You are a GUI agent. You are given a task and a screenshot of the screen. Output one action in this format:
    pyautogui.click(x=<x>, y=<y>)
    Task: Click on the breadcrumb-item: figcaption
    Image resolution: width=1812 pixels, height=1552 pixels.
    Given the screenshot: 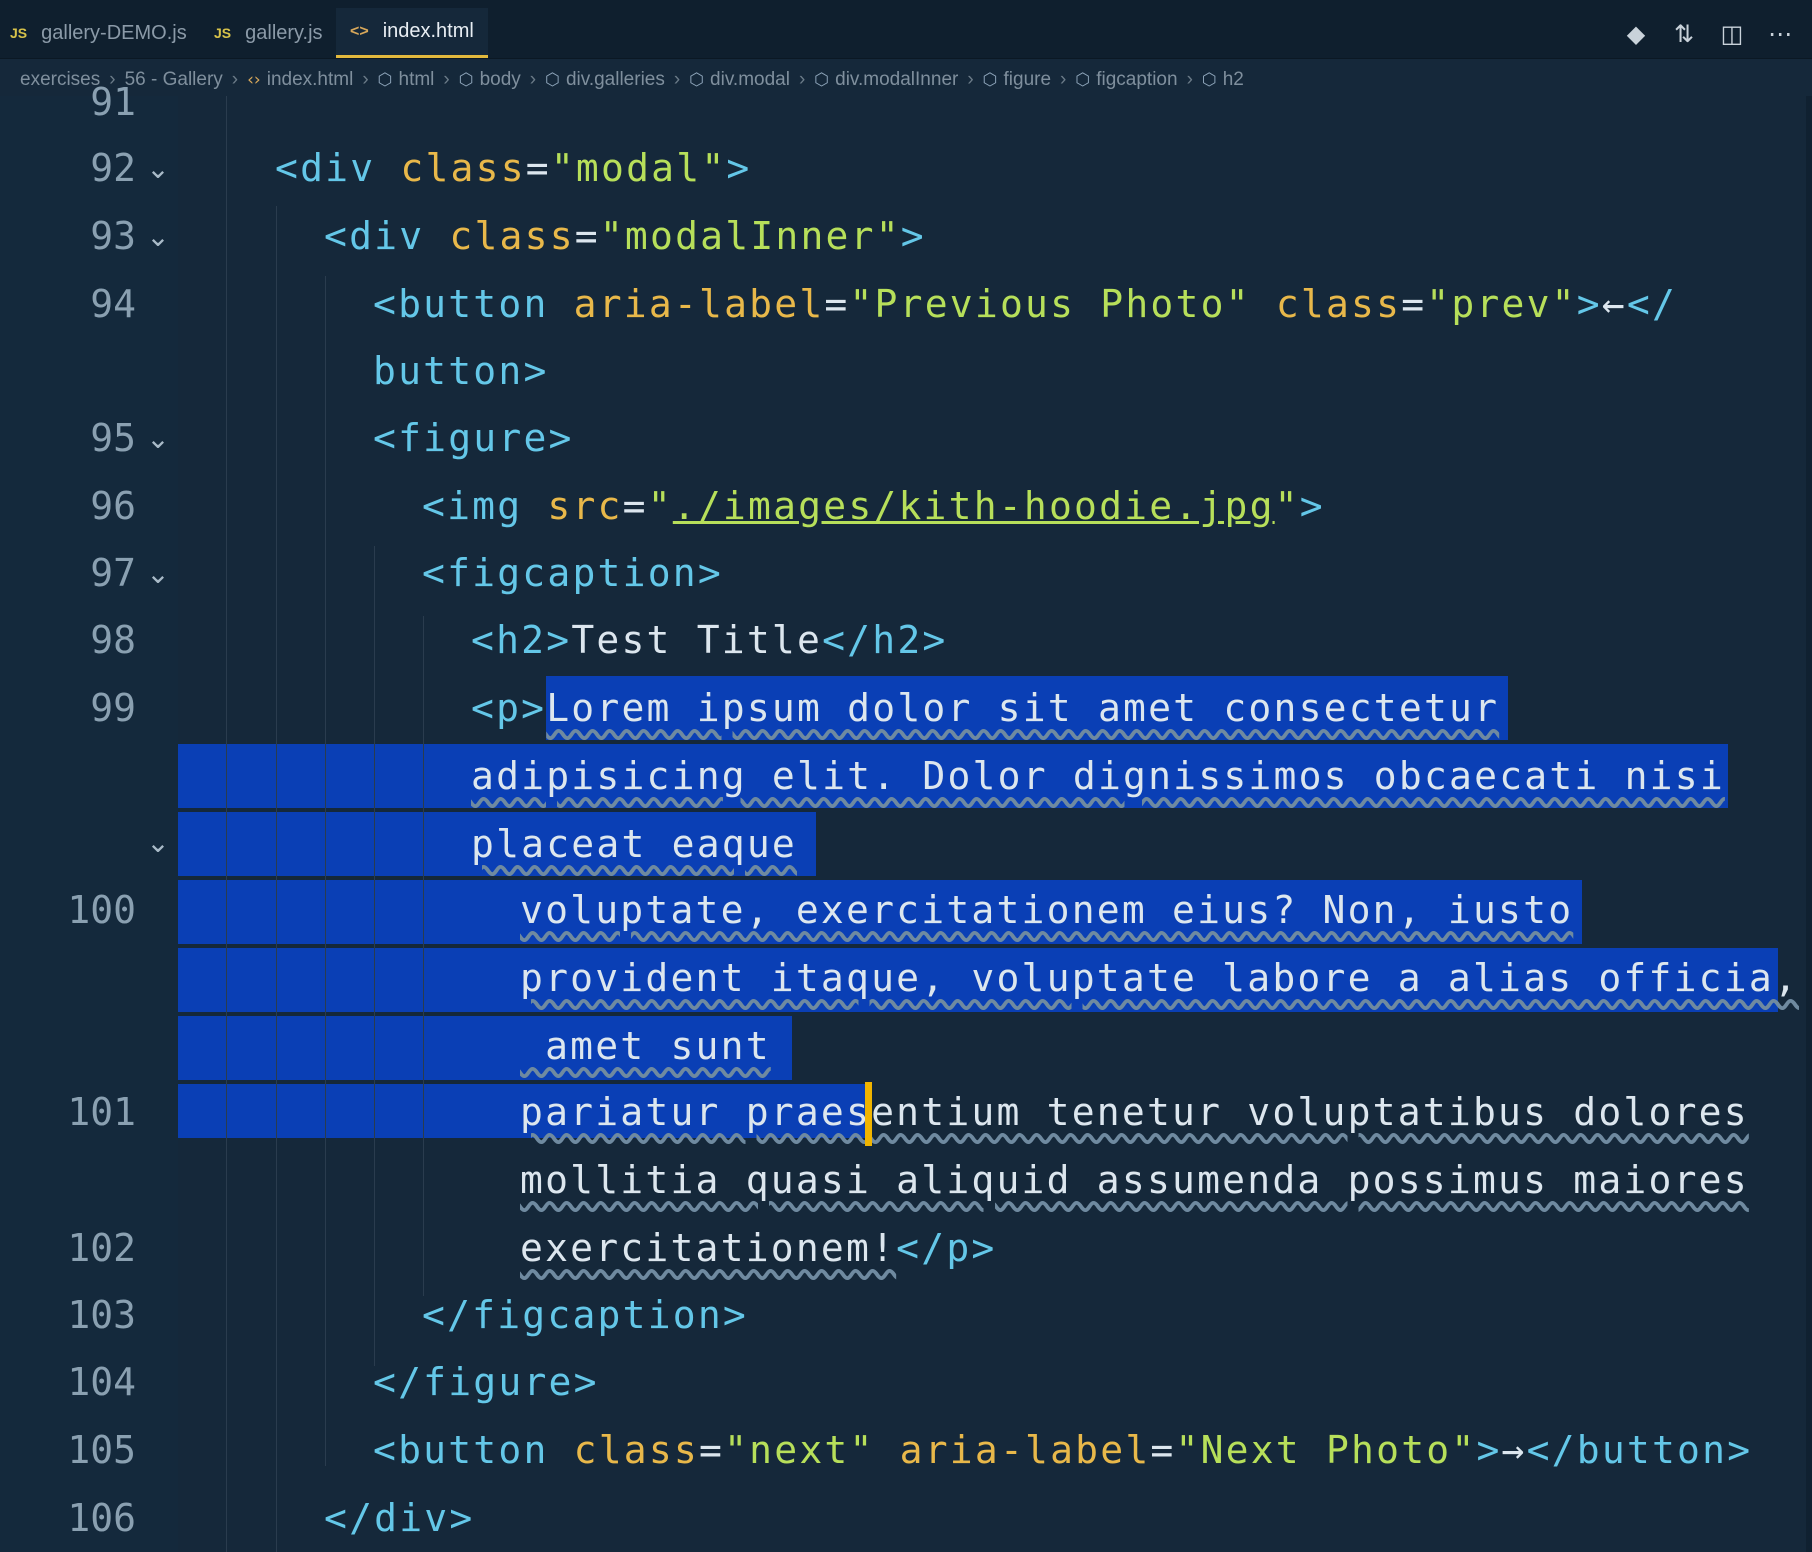 What is the action you would take?
    pyautogui.click(x=1136, y=80)
    